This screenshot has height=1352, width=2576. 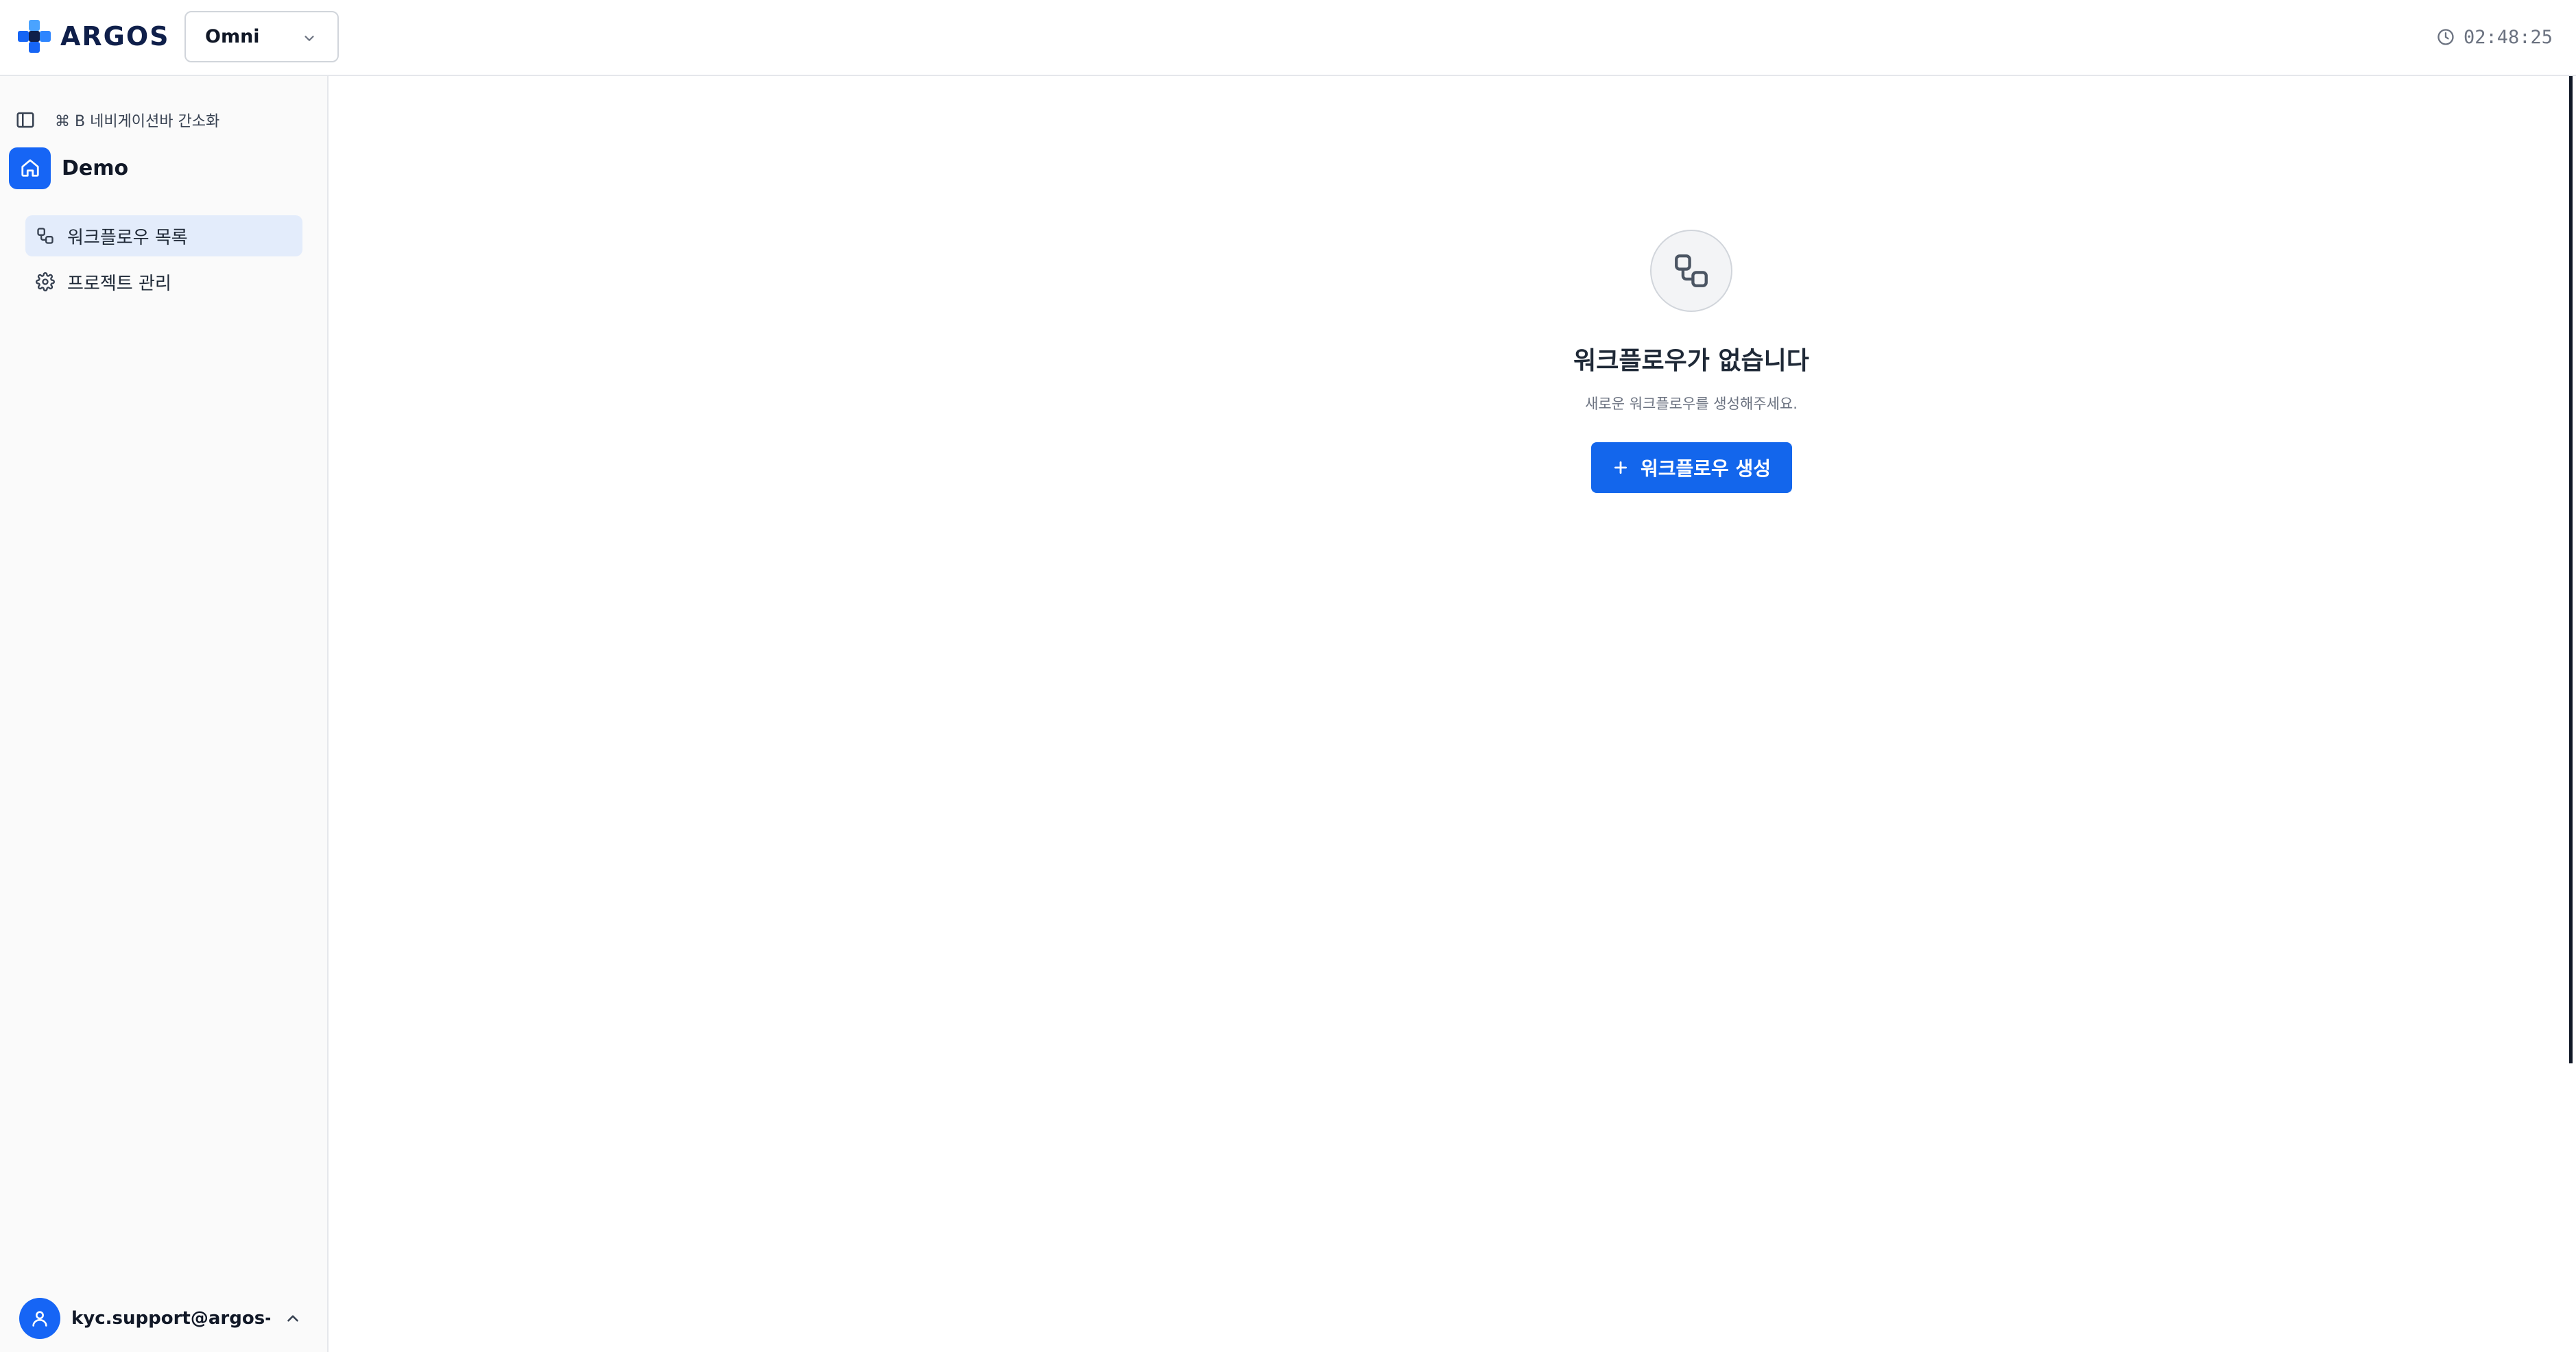 I want to click on empty-state-title: 워크플로우가 없습니다, so click(x=1691, y=361).